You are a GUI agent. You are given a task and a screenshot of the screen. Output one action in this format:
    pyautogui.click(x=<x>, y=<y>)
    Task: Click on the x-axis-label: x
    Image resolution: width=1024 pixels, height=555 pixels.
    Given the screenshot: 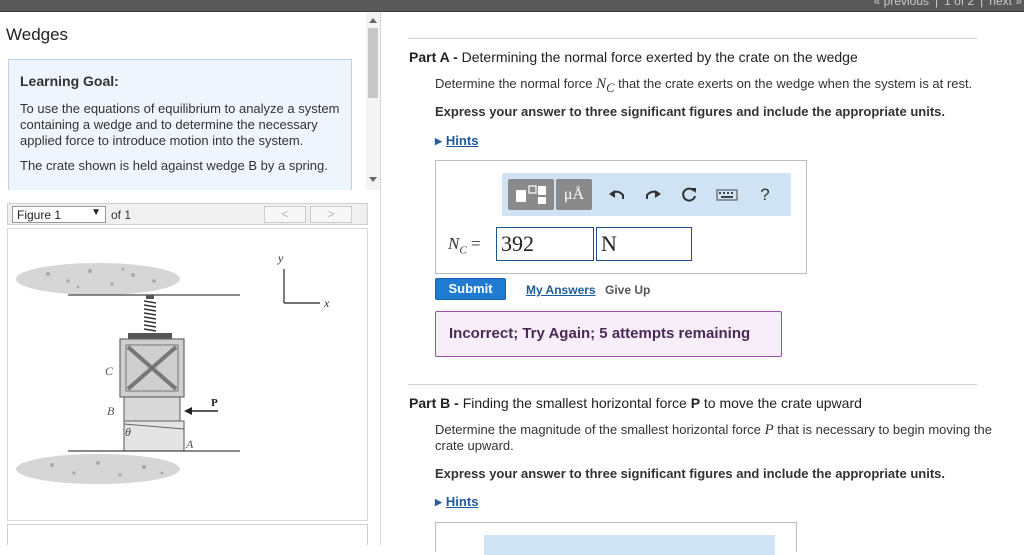 What is the action you would take?
    pyautogui.click(x=326, y=303)
    